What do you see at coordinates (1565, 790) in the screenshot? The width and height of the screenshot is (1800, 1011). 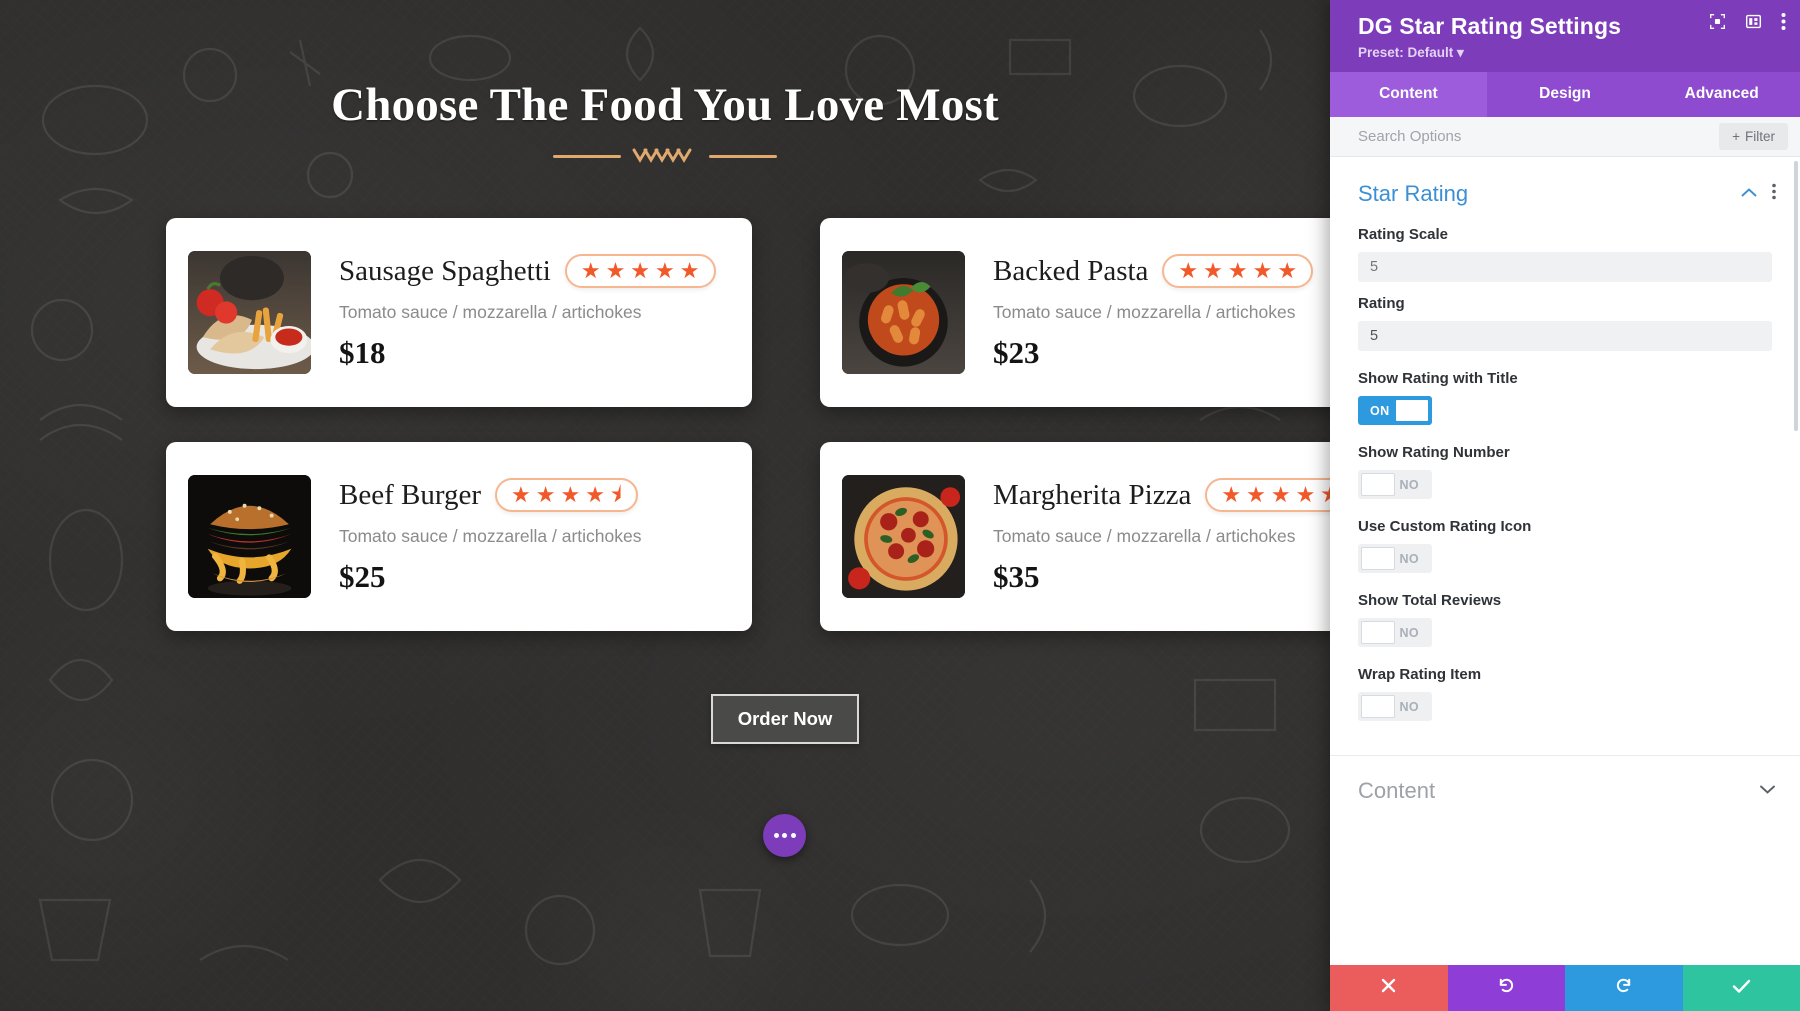 I see `section-content-collapsed: Content` at bounding box center [1565, 790].